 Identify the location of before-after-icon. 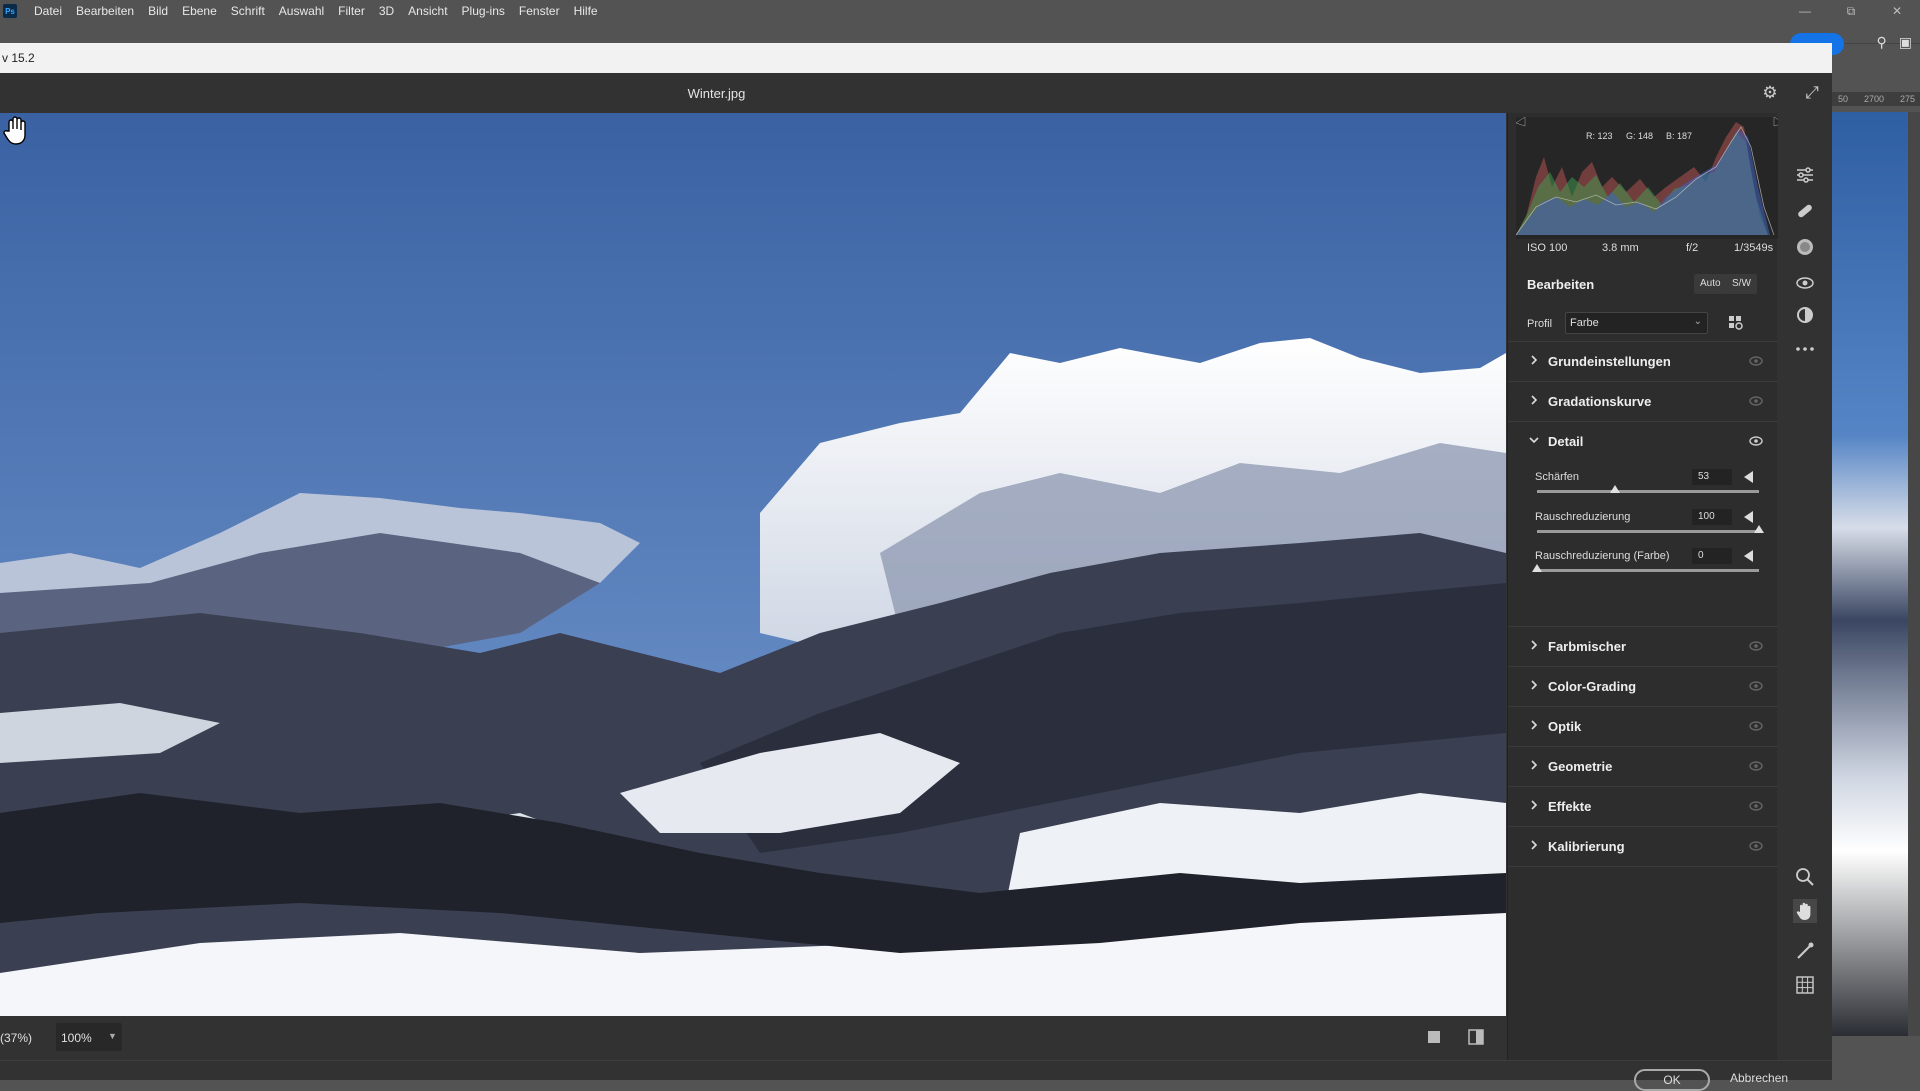
(1476, 1037).